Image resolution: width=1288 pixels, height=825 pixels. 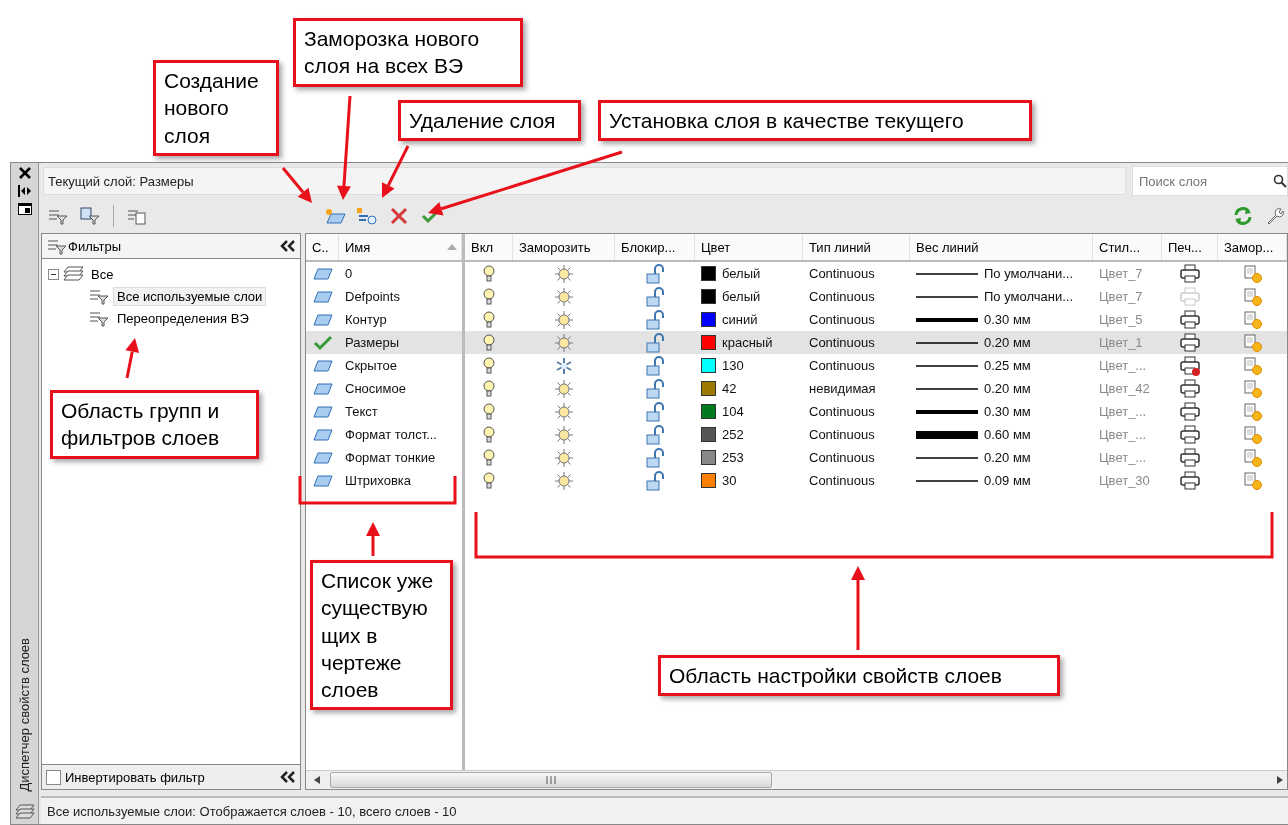 What do you see at coordinates (564, 365) in the screenshot?
I see `snowflake-icon` at bounding box center [564, 365].